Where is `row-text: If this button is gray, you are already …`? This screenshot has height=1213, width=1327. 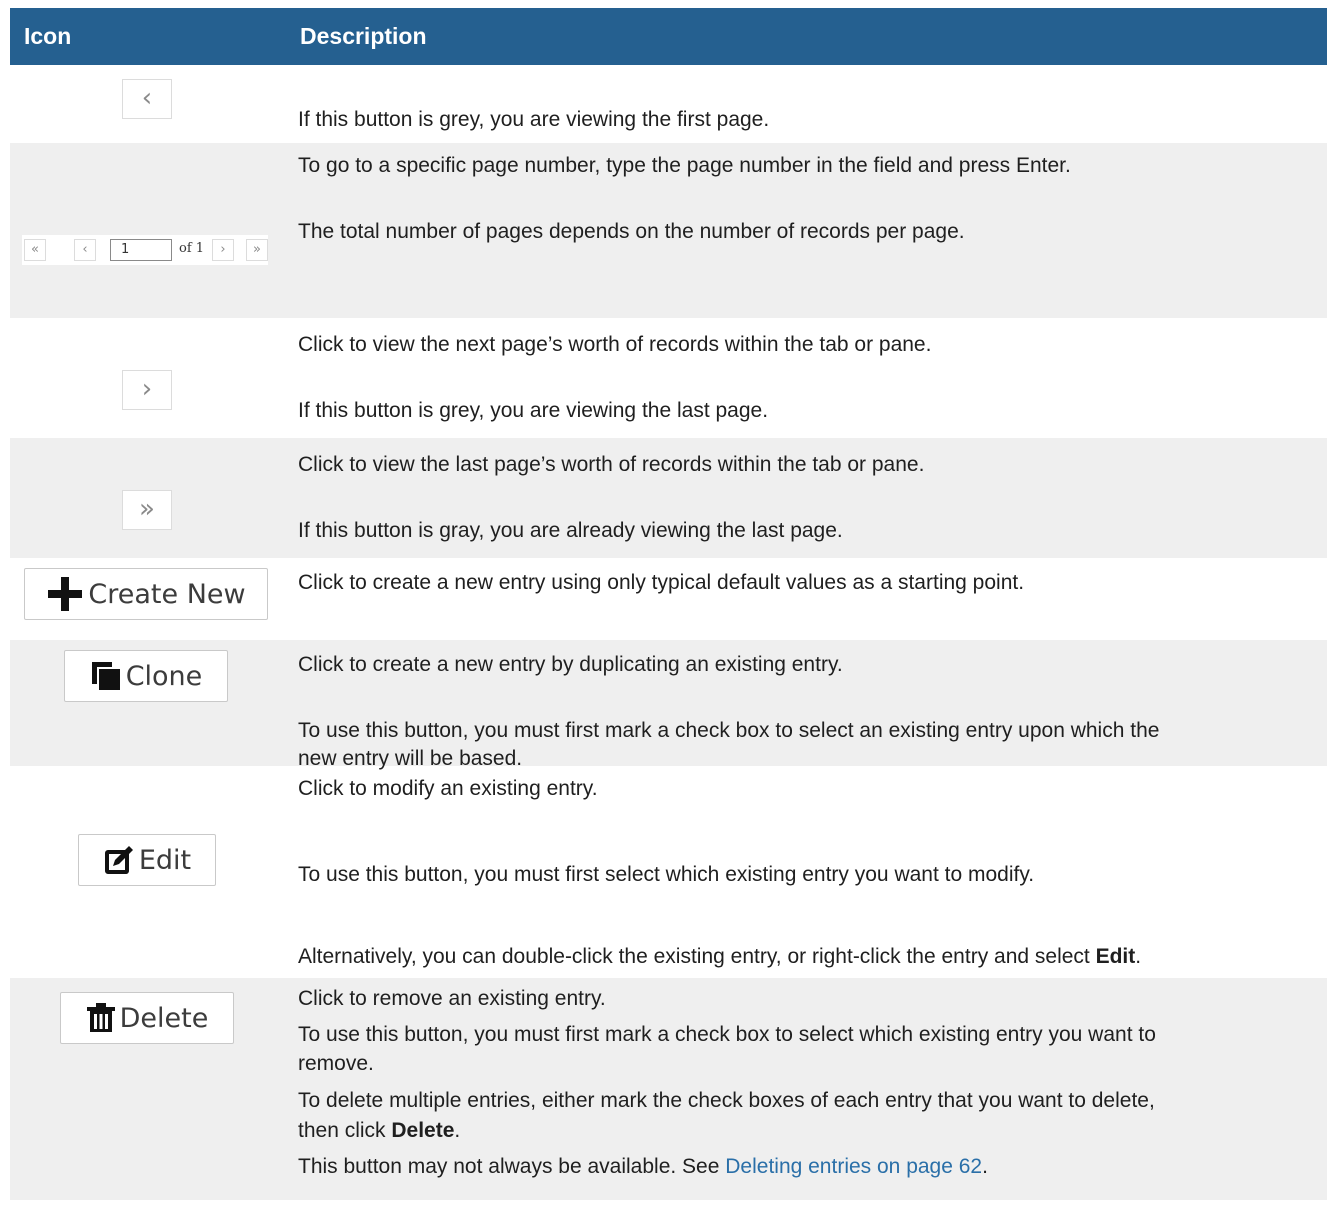
row-text: If this button is gray, you are already … is located at coordinates (570, 530).